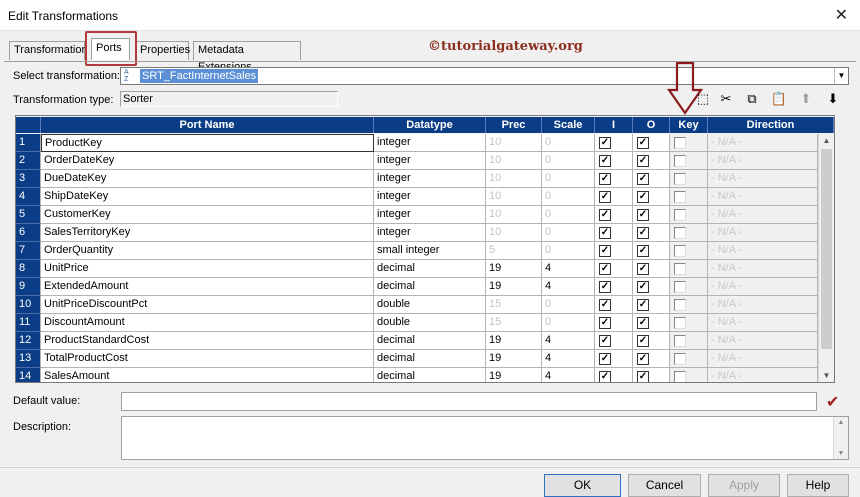  What do you see at coordinates (207, 251) in the screenshot?
I see `port-name-cell: OrderQuantity` at bounding box center [207, 251].